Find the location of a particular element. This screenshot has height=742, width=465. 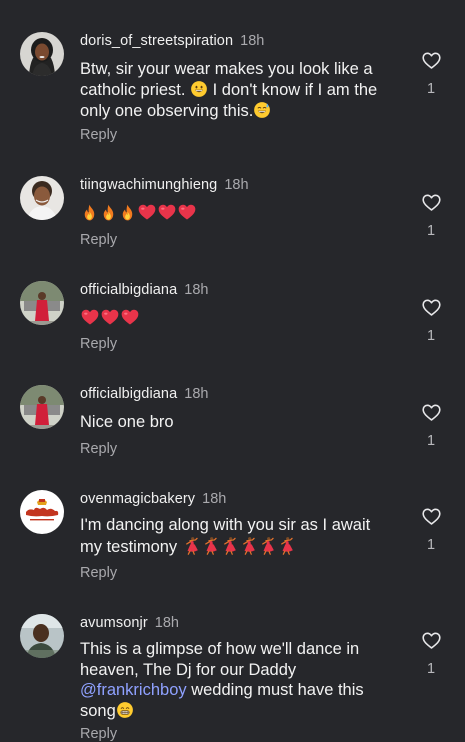

comment-header: tiingwachimunghieng 18h is located at coordinates (164, 185).